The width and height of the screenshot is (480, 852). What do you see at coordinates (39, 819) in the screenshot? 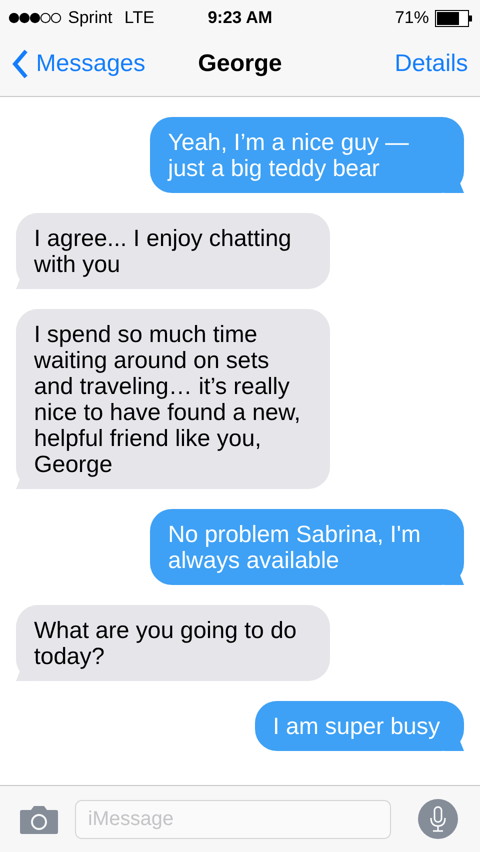
I see `camera-icon` at bounding box center [39, 819].